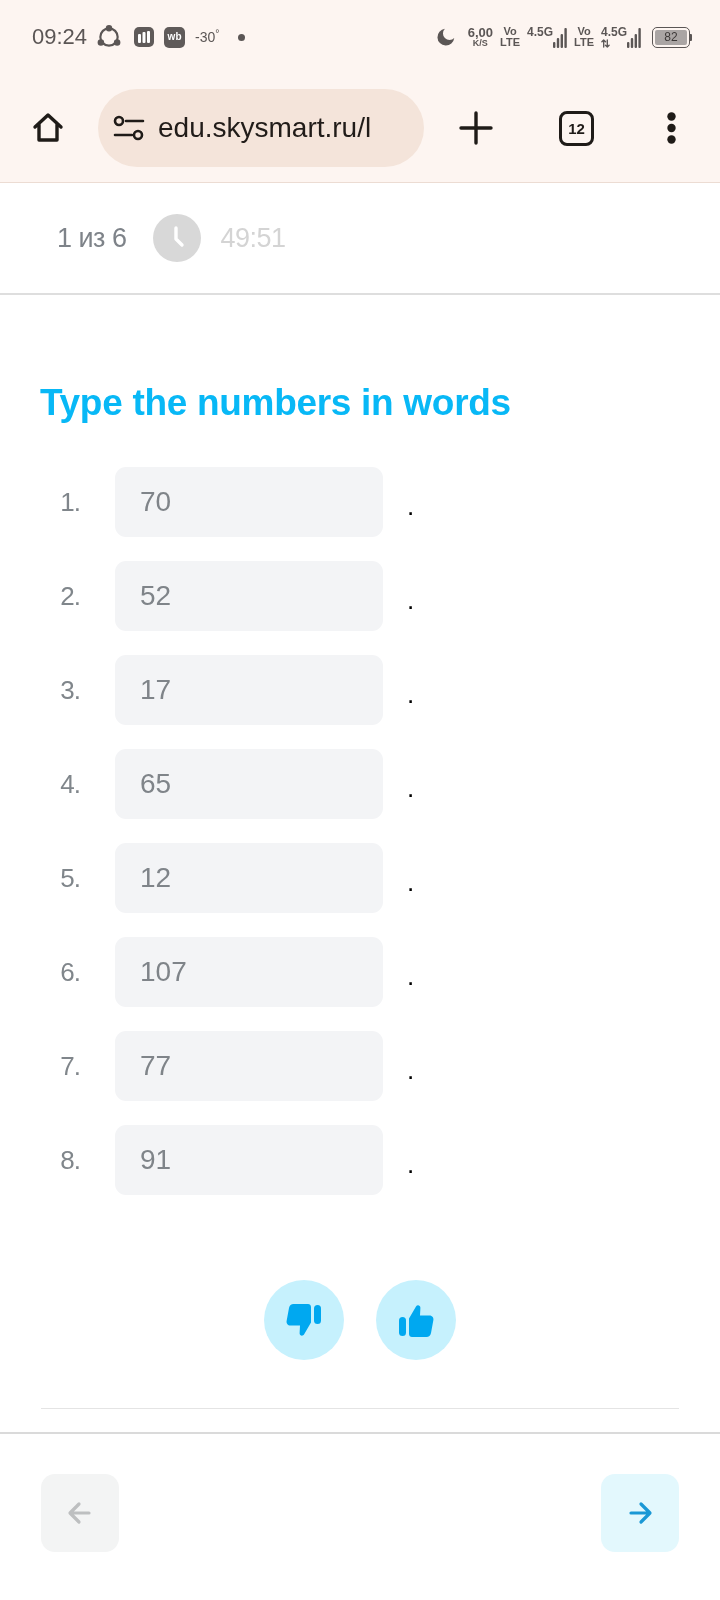 Image resolution: width=720 pixels, height=1600 pixels. Describe the element at coordinates (69, 972) in the screenshot. I see `item-number: 6.` at that location.